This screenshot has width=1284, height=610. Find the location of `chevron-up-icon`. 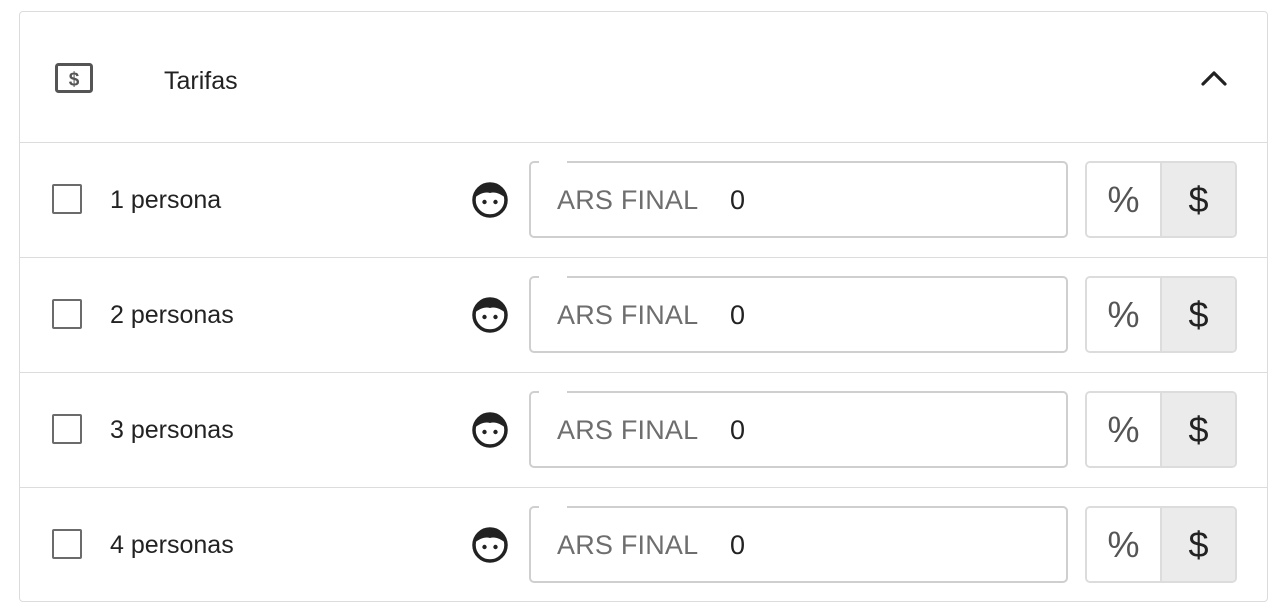

chevron-up-icon is located at coordinates (1214, 78).